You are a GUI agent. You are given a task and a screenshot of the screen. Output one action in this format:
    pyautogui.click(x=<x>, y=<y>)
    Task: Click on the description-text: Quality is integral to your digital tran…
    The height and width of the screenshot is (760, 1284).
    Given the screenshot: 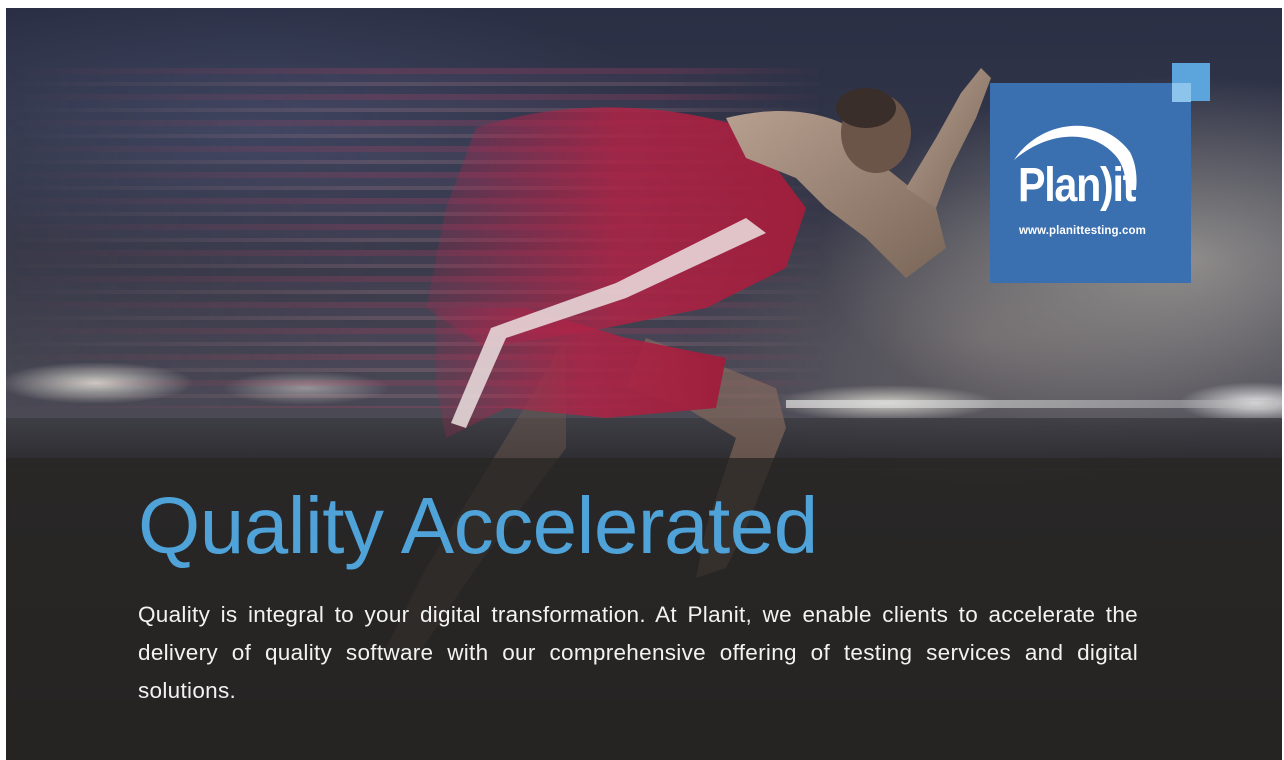 What is the action you would take?
    pyautogui.click(x=638, y=652)
    